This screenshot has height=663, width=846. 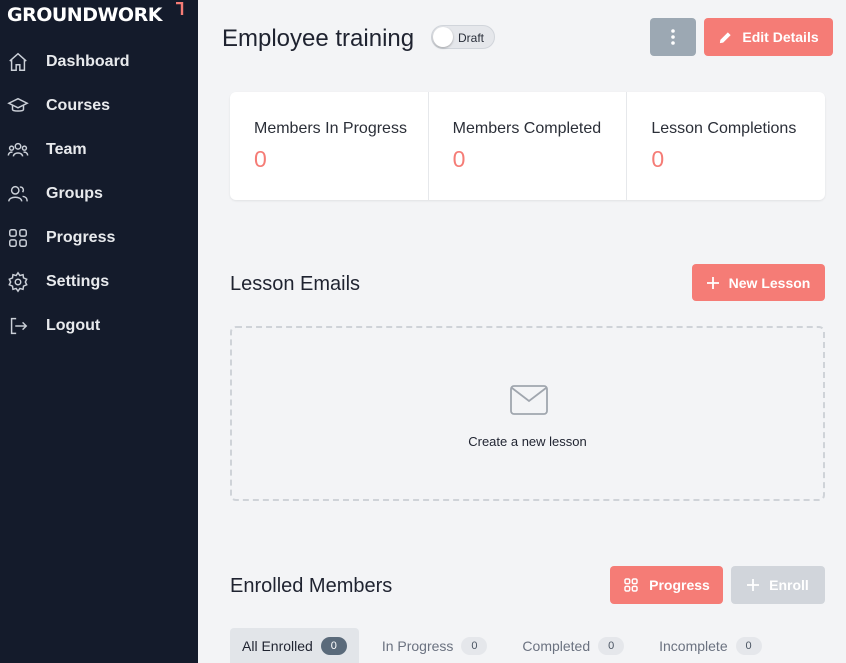 I want to click on envelope-icon, so click(x=529, y=400).